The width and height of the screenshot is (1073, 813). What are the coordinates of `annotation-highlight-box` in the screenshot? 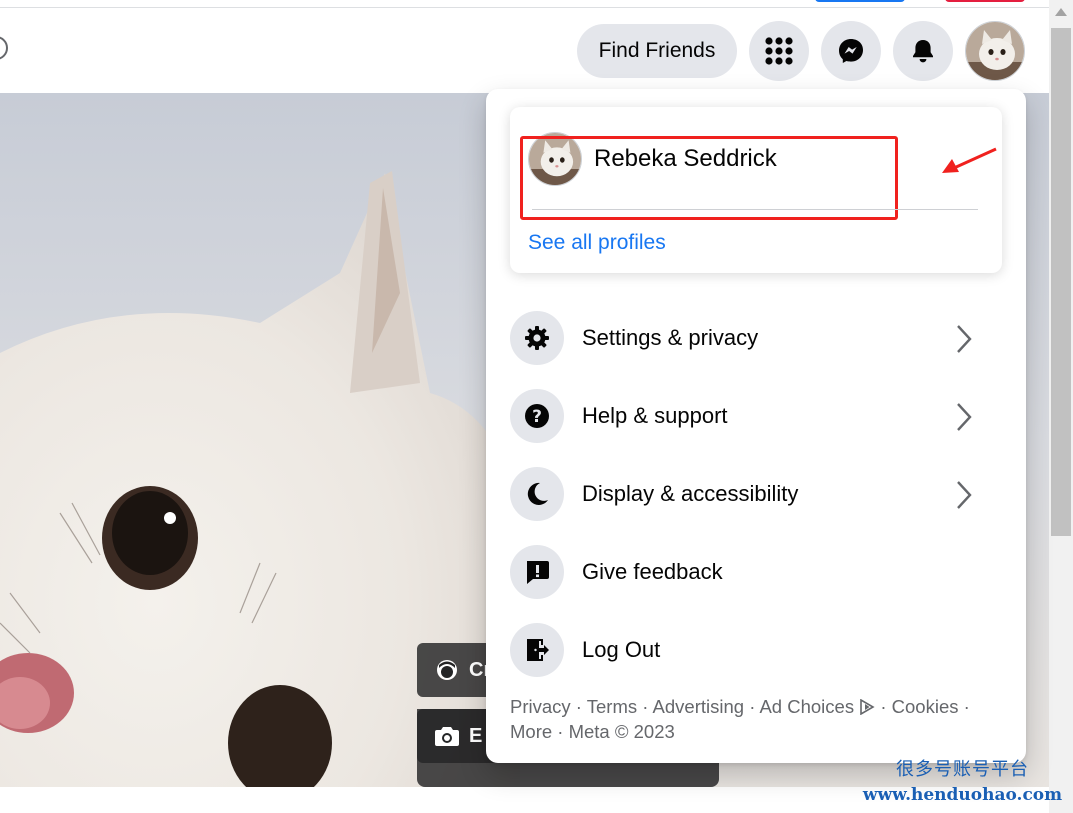 It's located at (709, 178).